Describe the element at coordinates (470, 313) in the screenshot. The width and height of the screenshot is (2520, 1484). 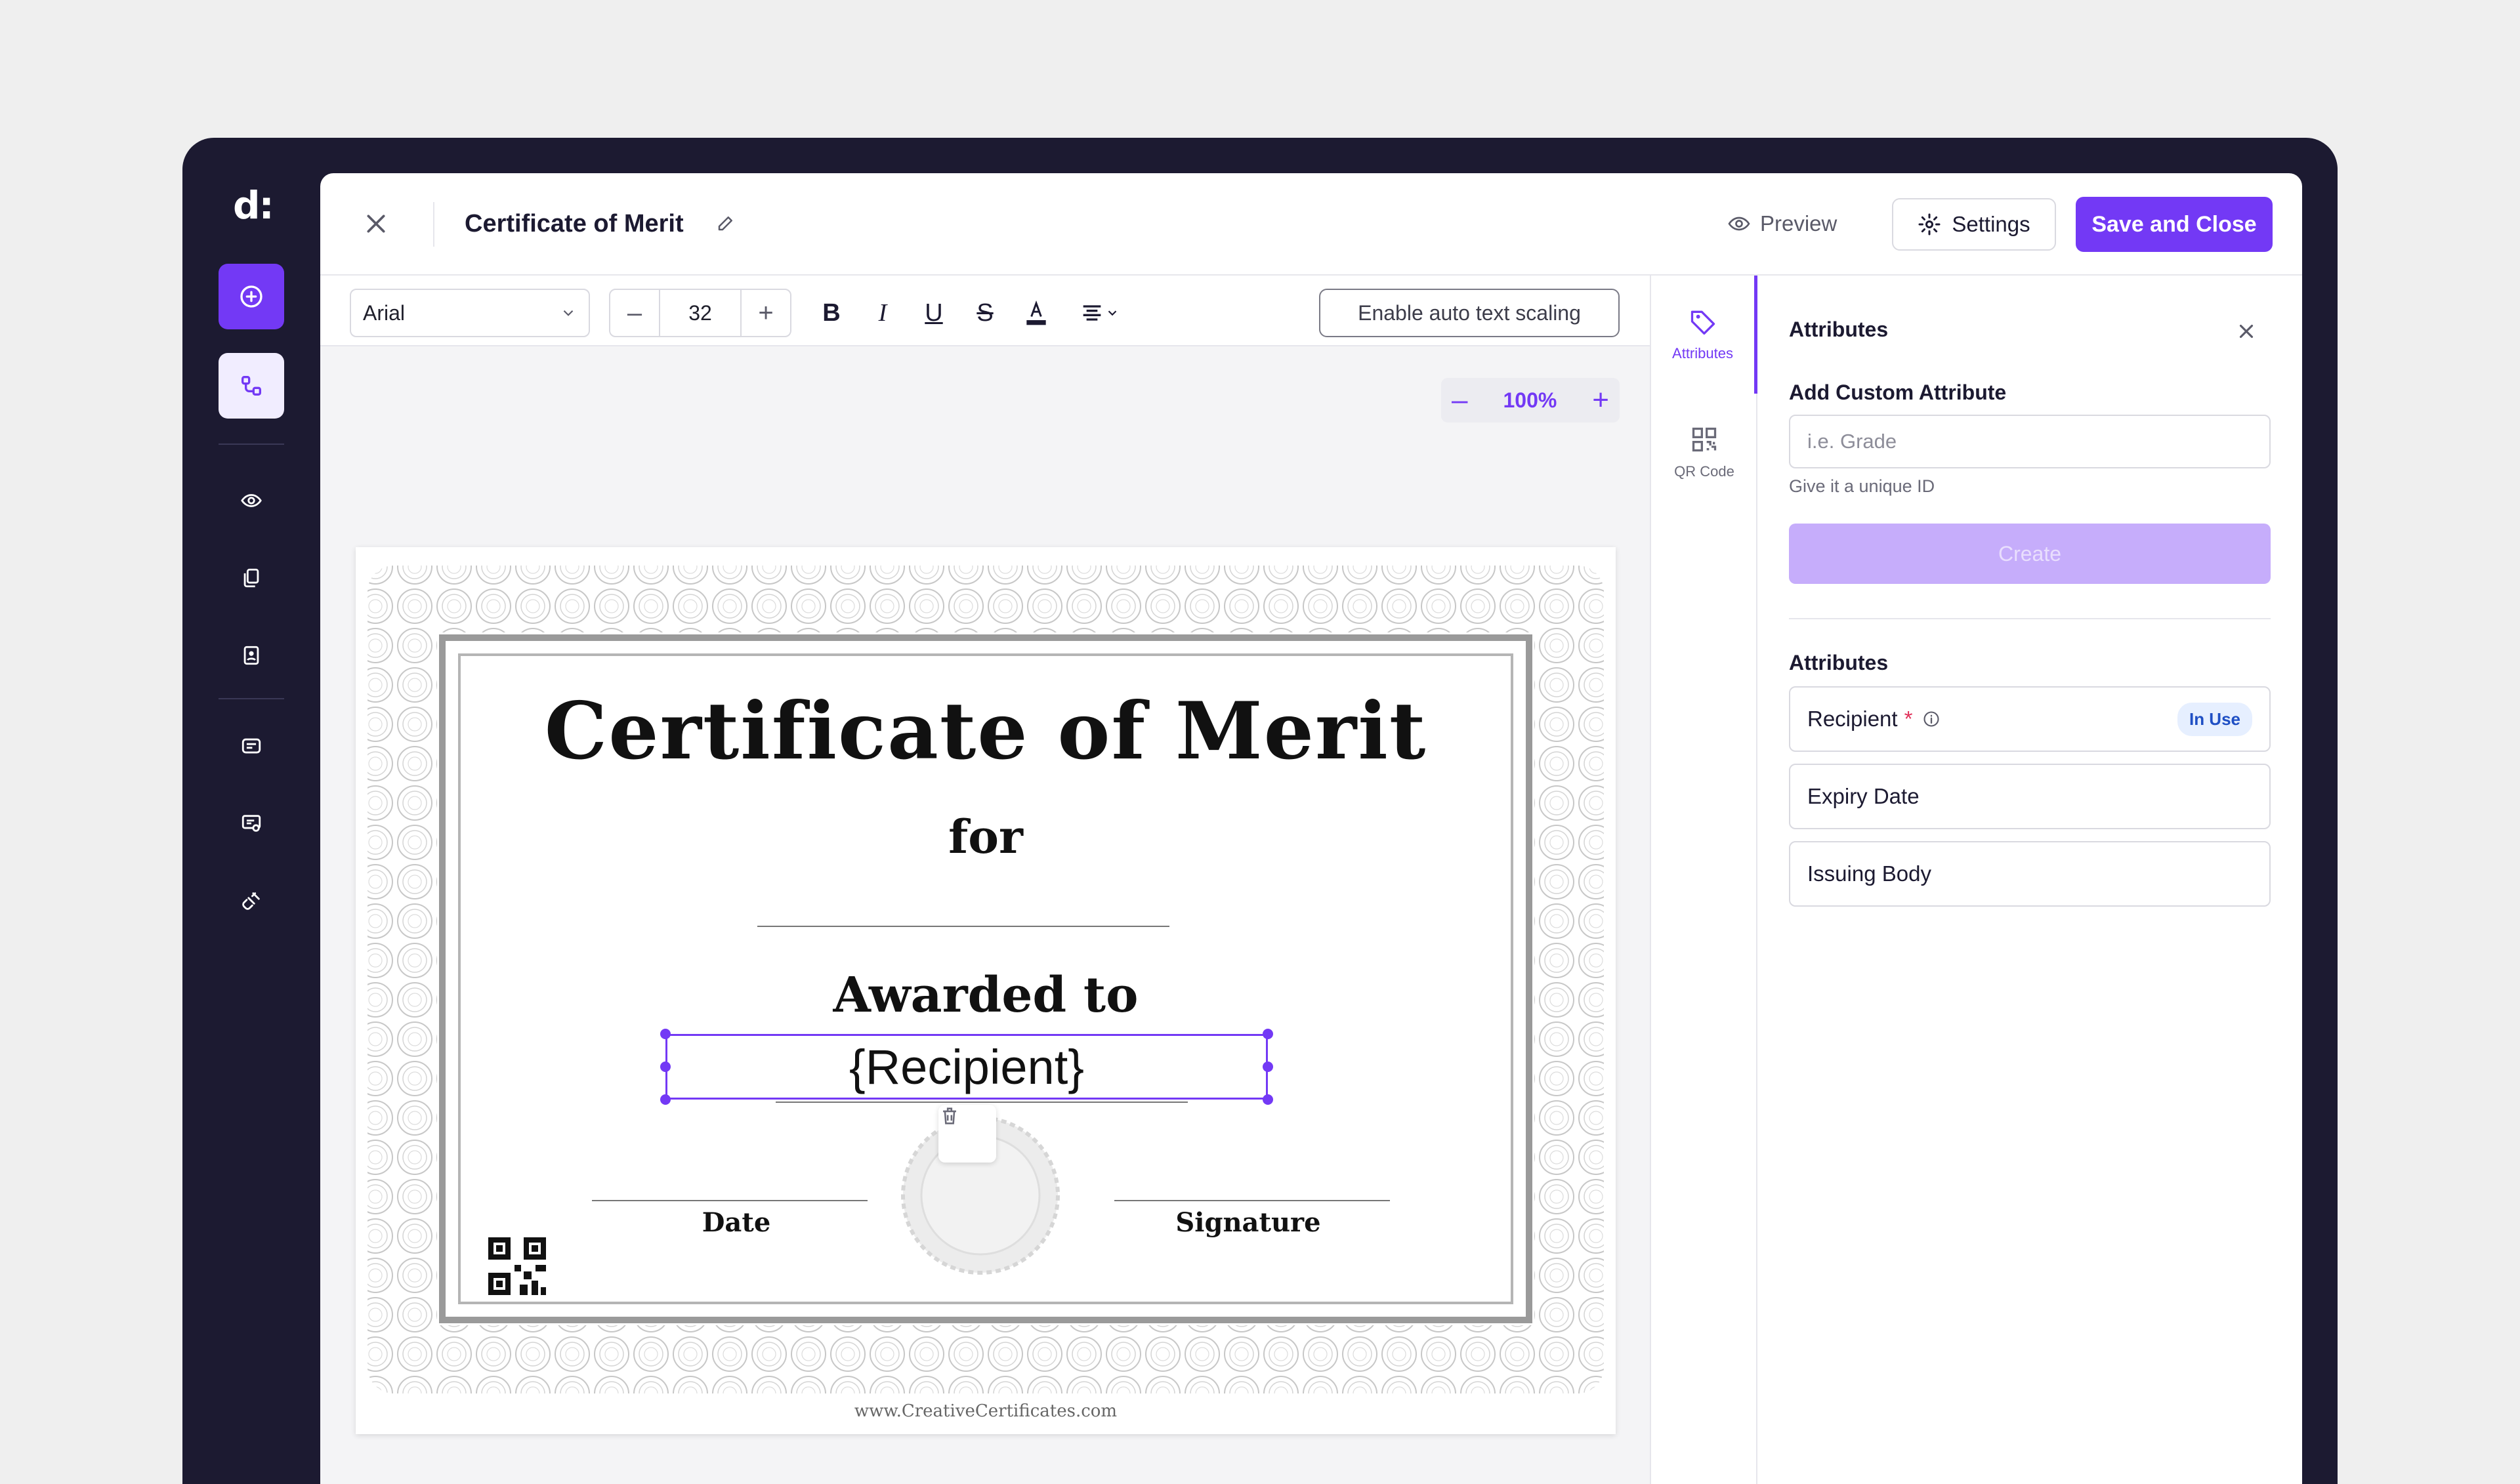
I see `font-family-select: Arial` at that location.